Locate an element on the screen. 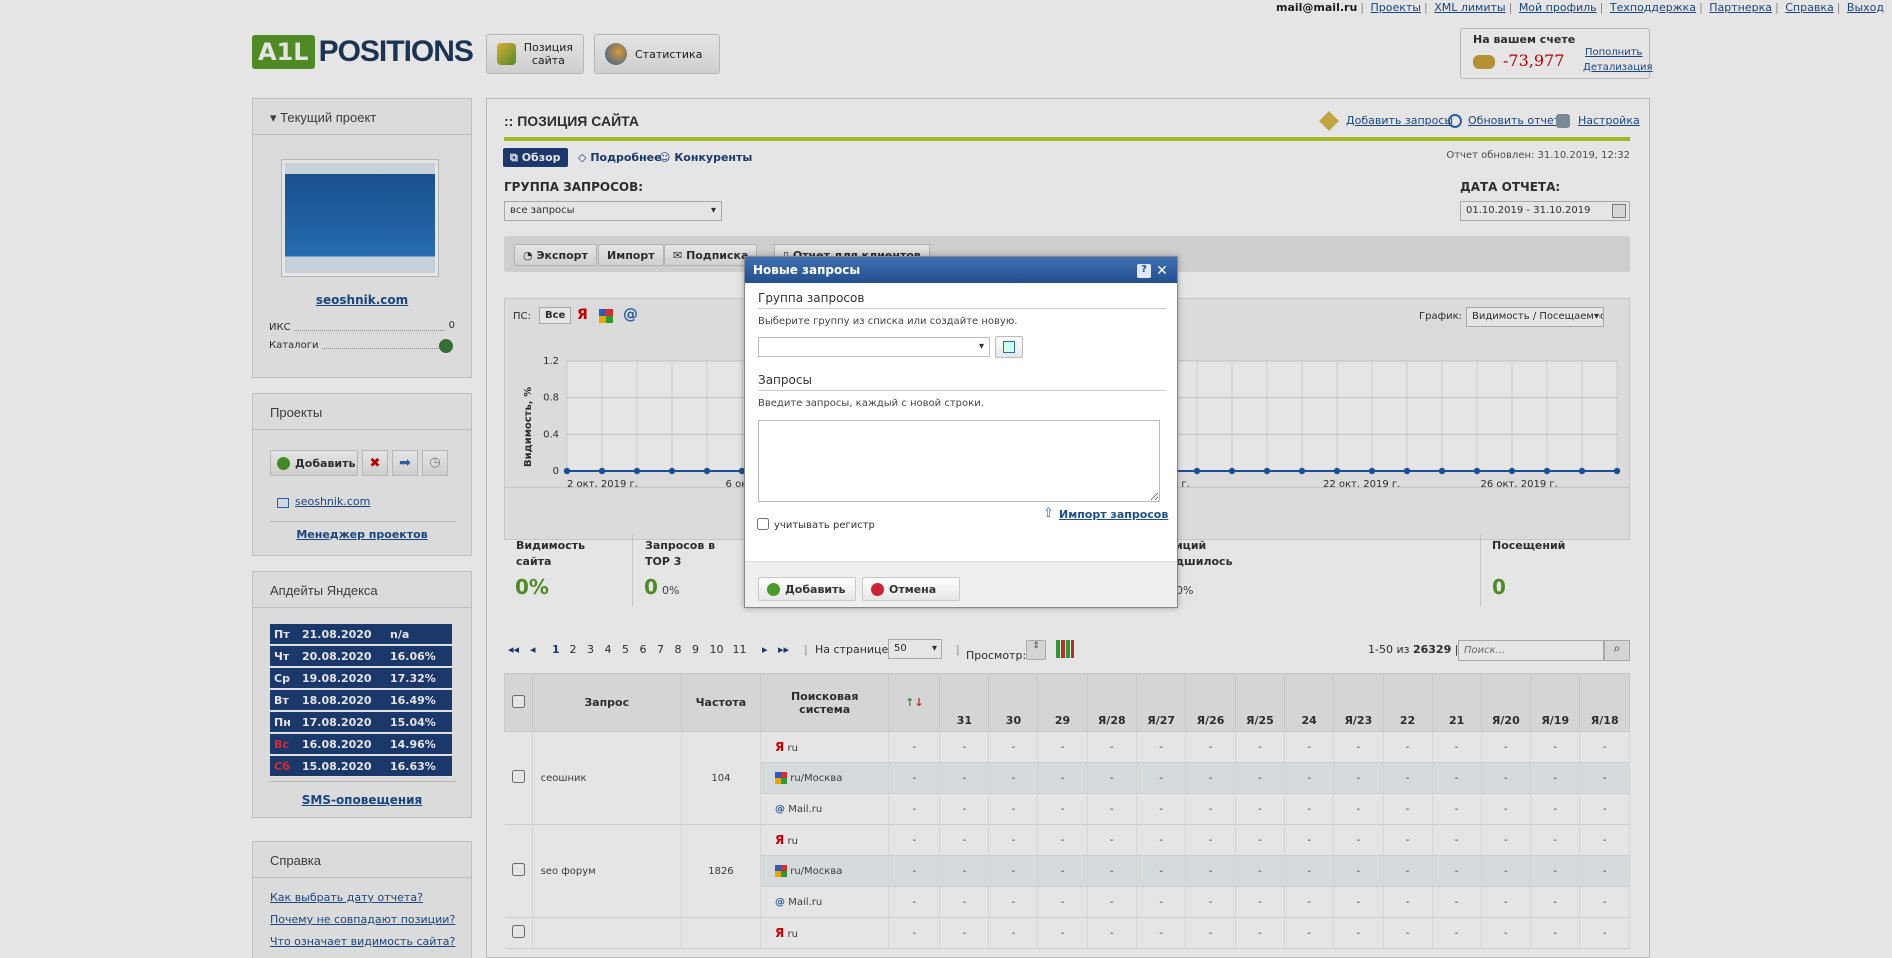 The image size is (1892, 958). new-folder-icon is located at coordinates (1009, 347).